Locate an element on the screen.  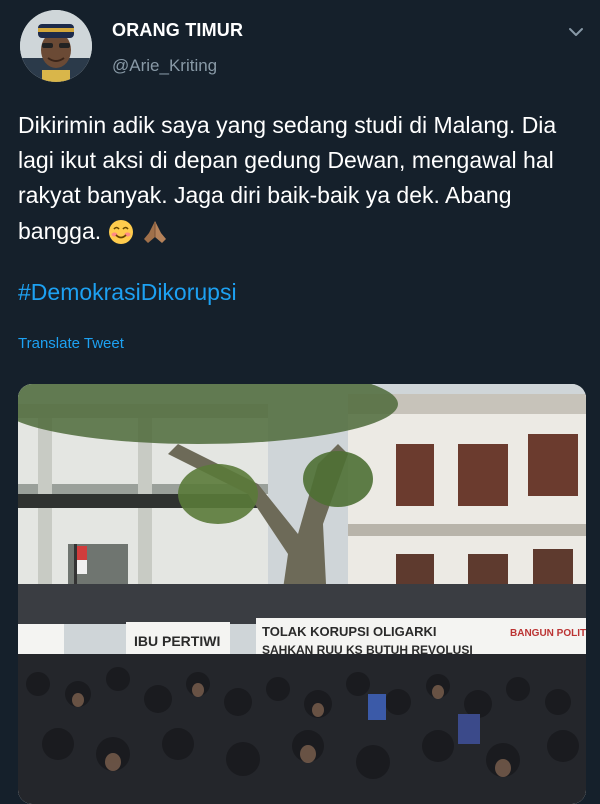
banner-ibu-pertiwi: IBU PERTIWI is located at coordinates (177, 641).